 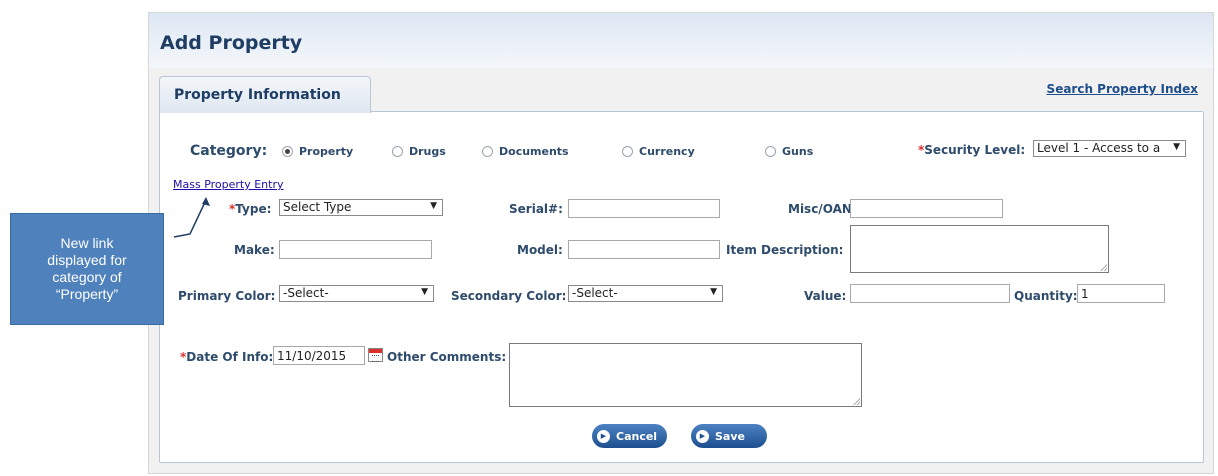 I want to click on security-level-label: *Security Level:, so click(x=972, y=150).